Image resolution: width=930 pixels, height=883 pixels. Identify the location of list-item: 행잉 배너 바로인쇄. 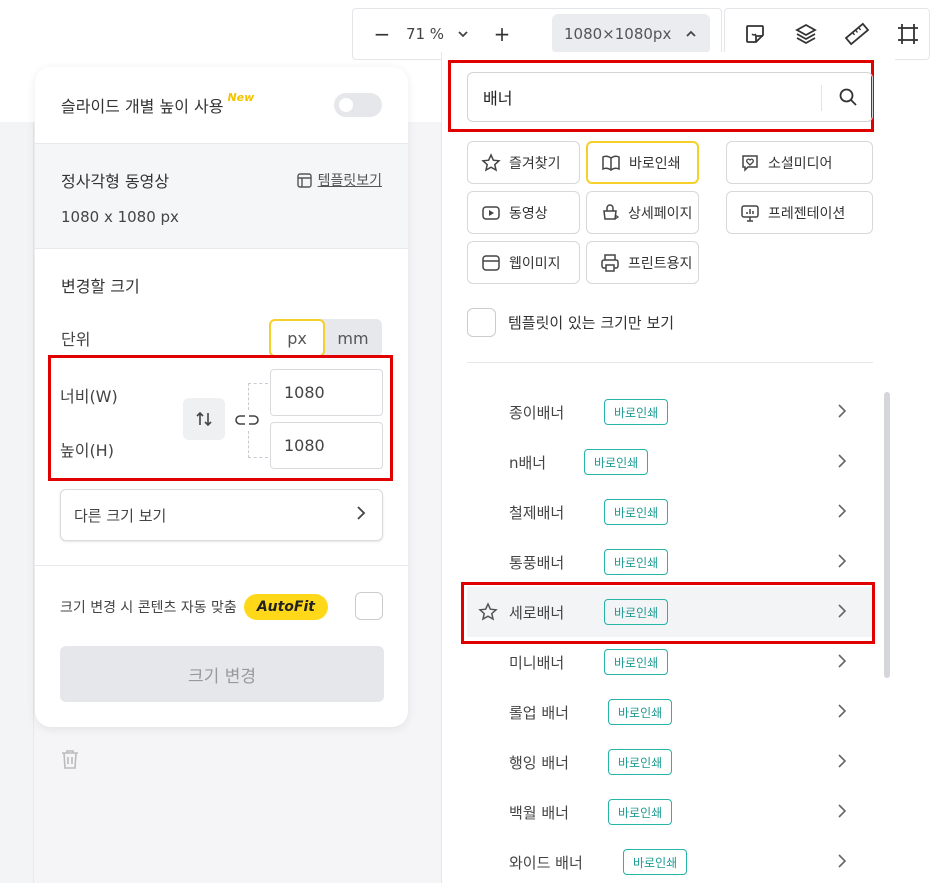
(671, 762).